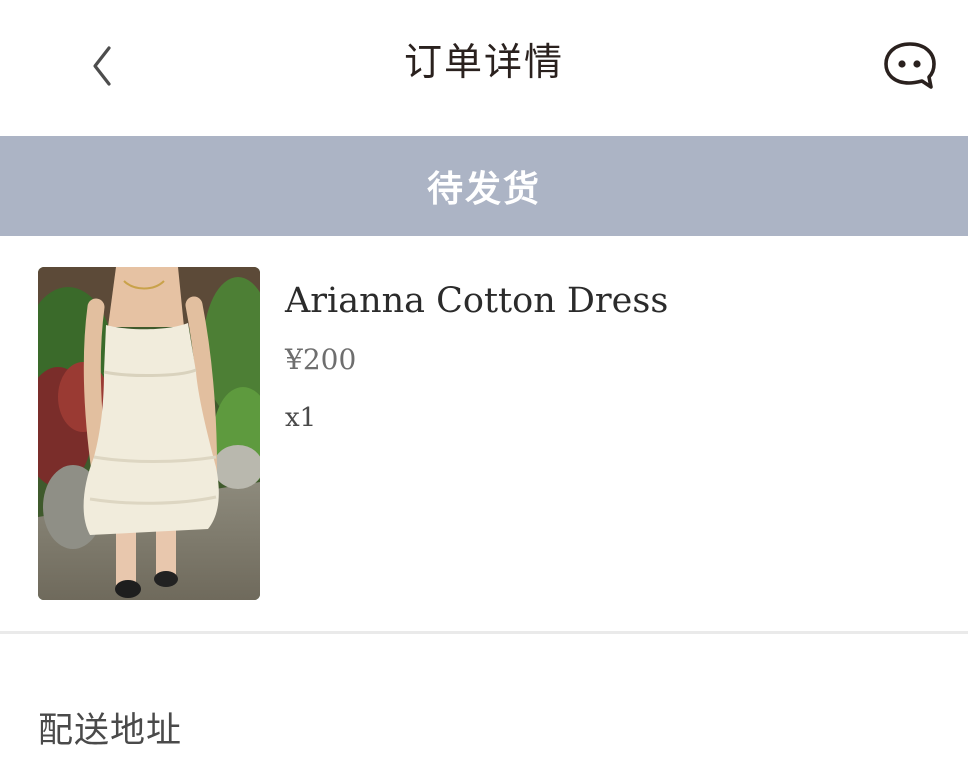 The width and height of the screenshot is (968, 779). What do you see at coordinates (321, 359) in the screenshot?
I see `product-price: ¥200` at bounding box center [321, 359].